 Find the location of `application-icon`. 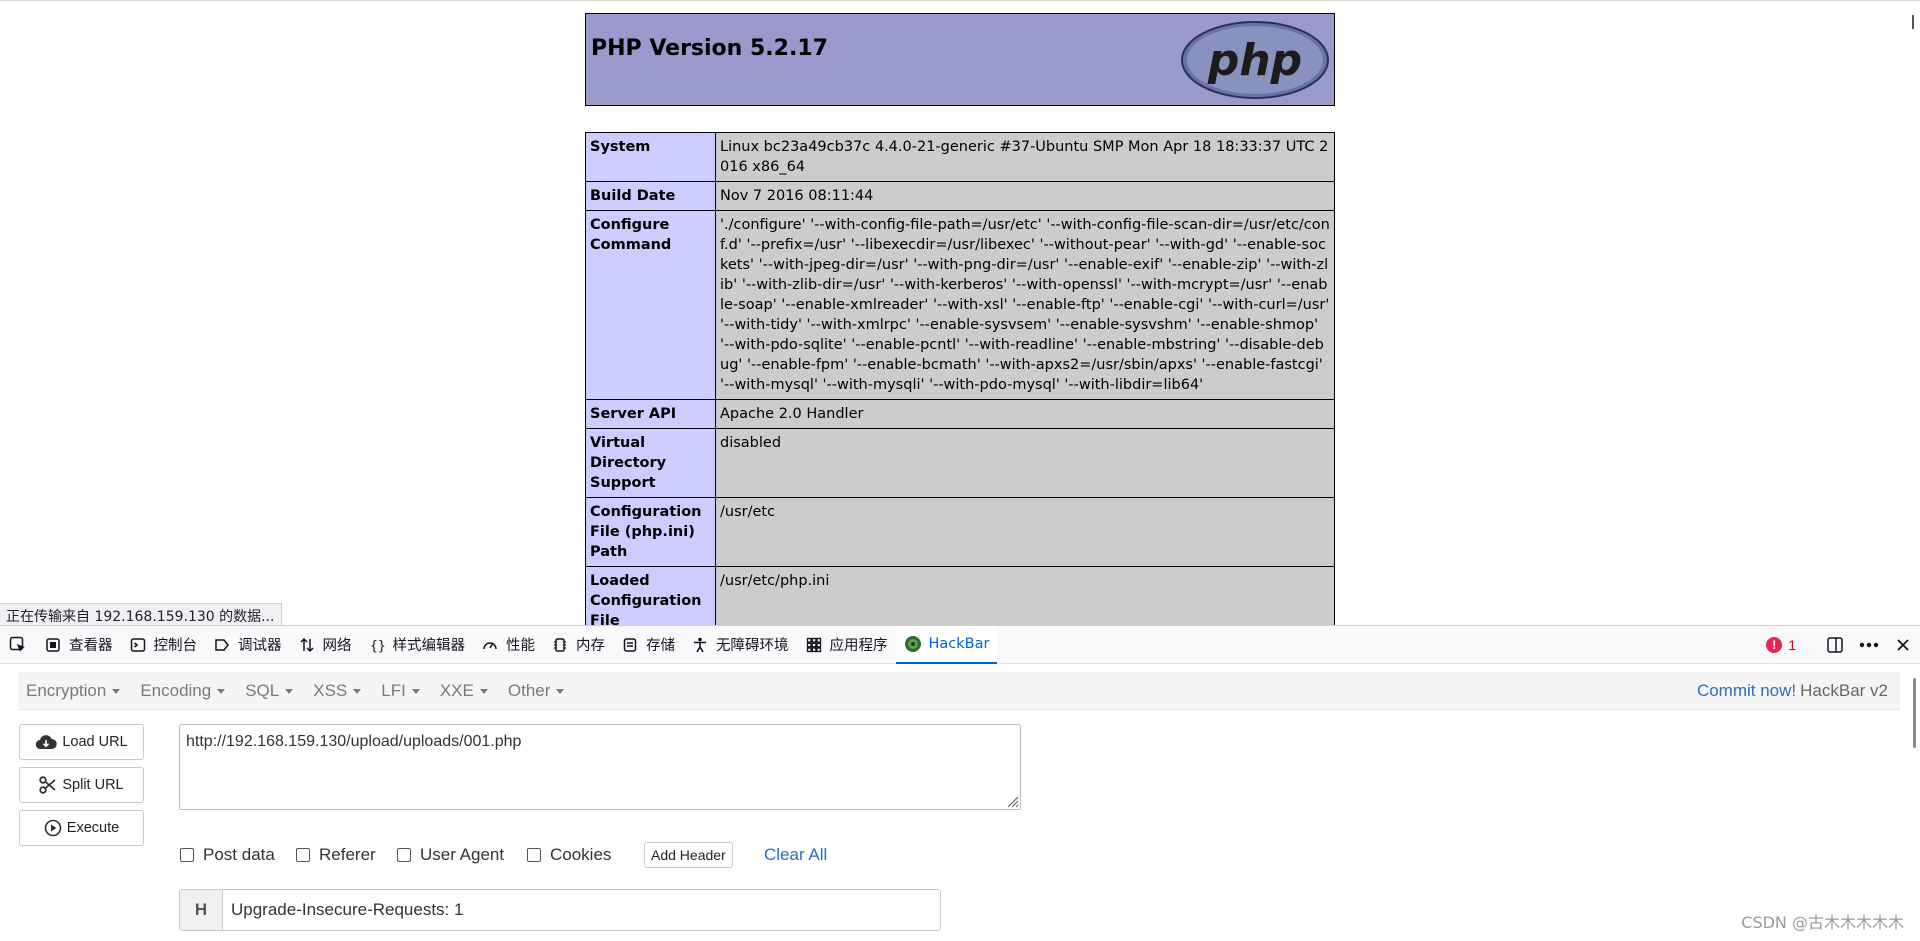

application-icon is located at coordinates (814, 645).